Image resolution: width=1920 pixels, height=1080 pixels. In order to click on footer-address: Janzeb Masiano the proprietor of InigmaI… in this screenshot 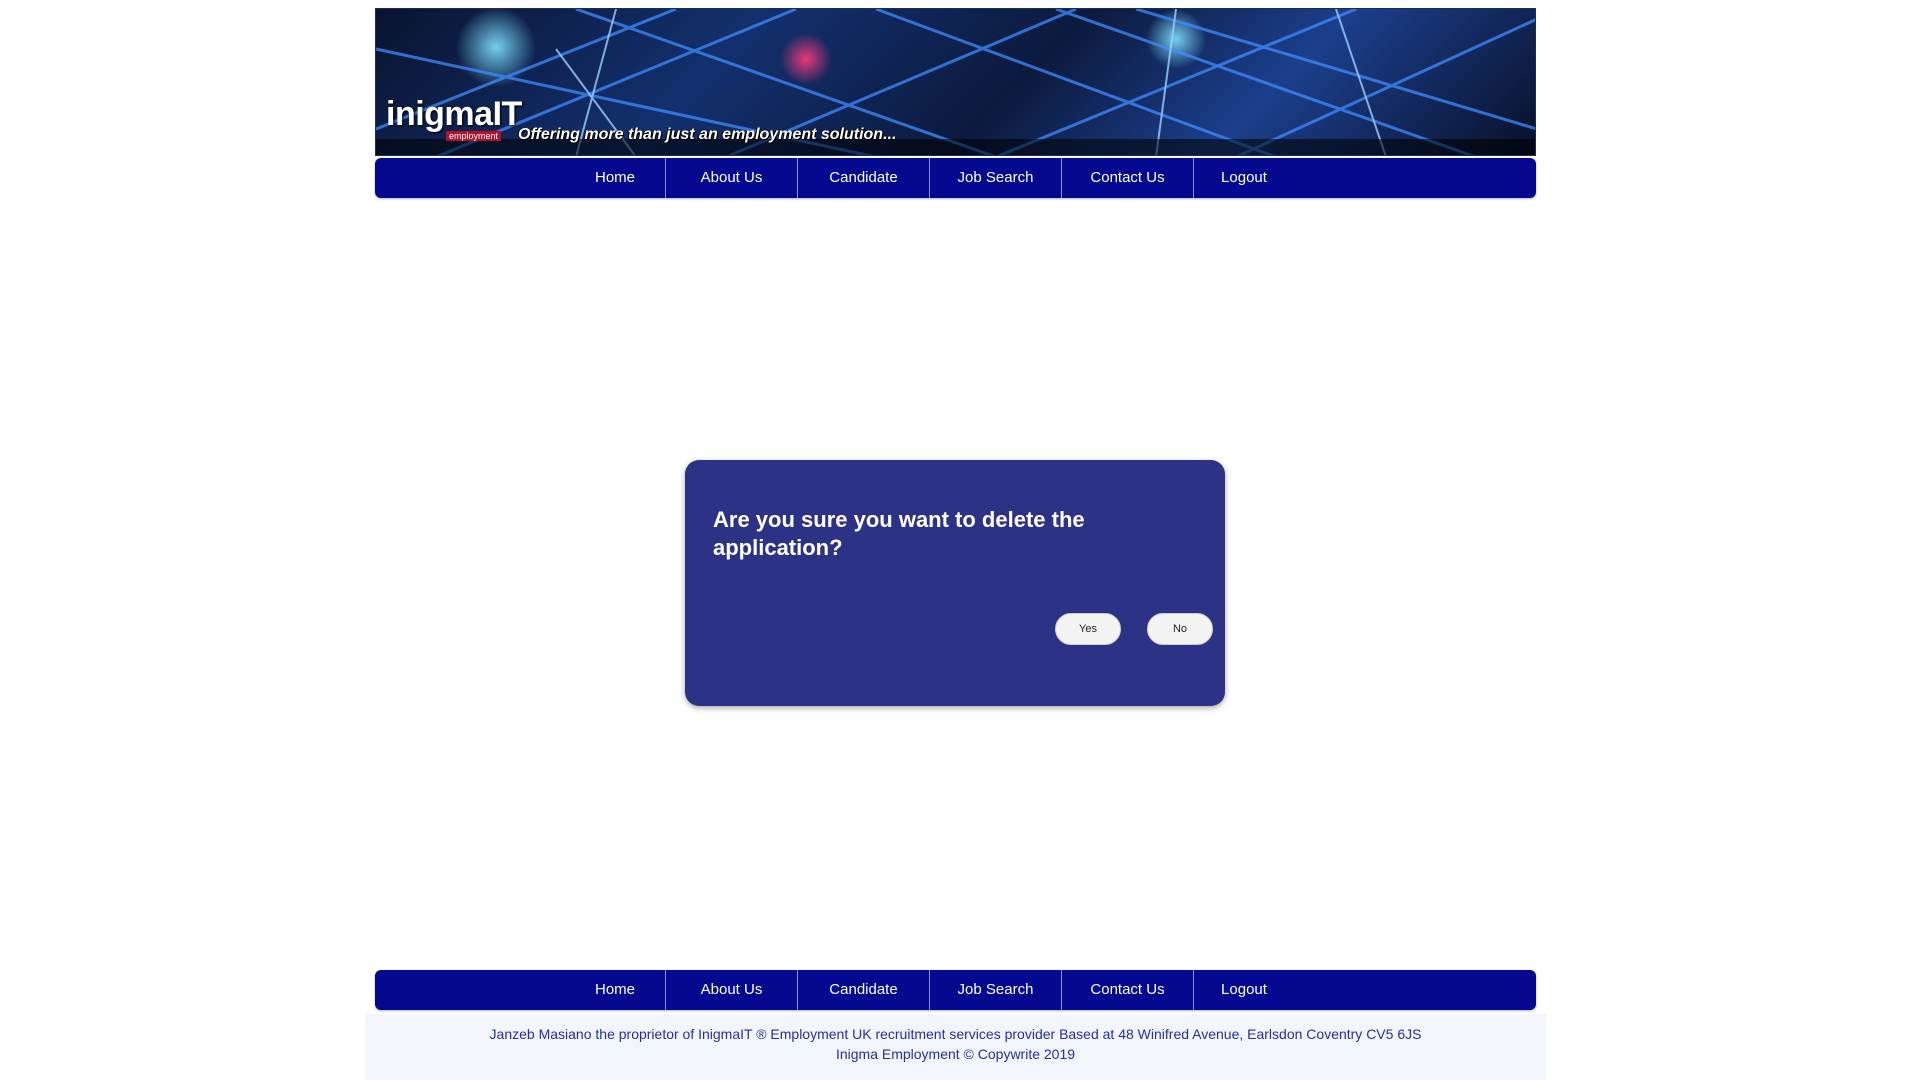, I will do `click(955, 1034)`.